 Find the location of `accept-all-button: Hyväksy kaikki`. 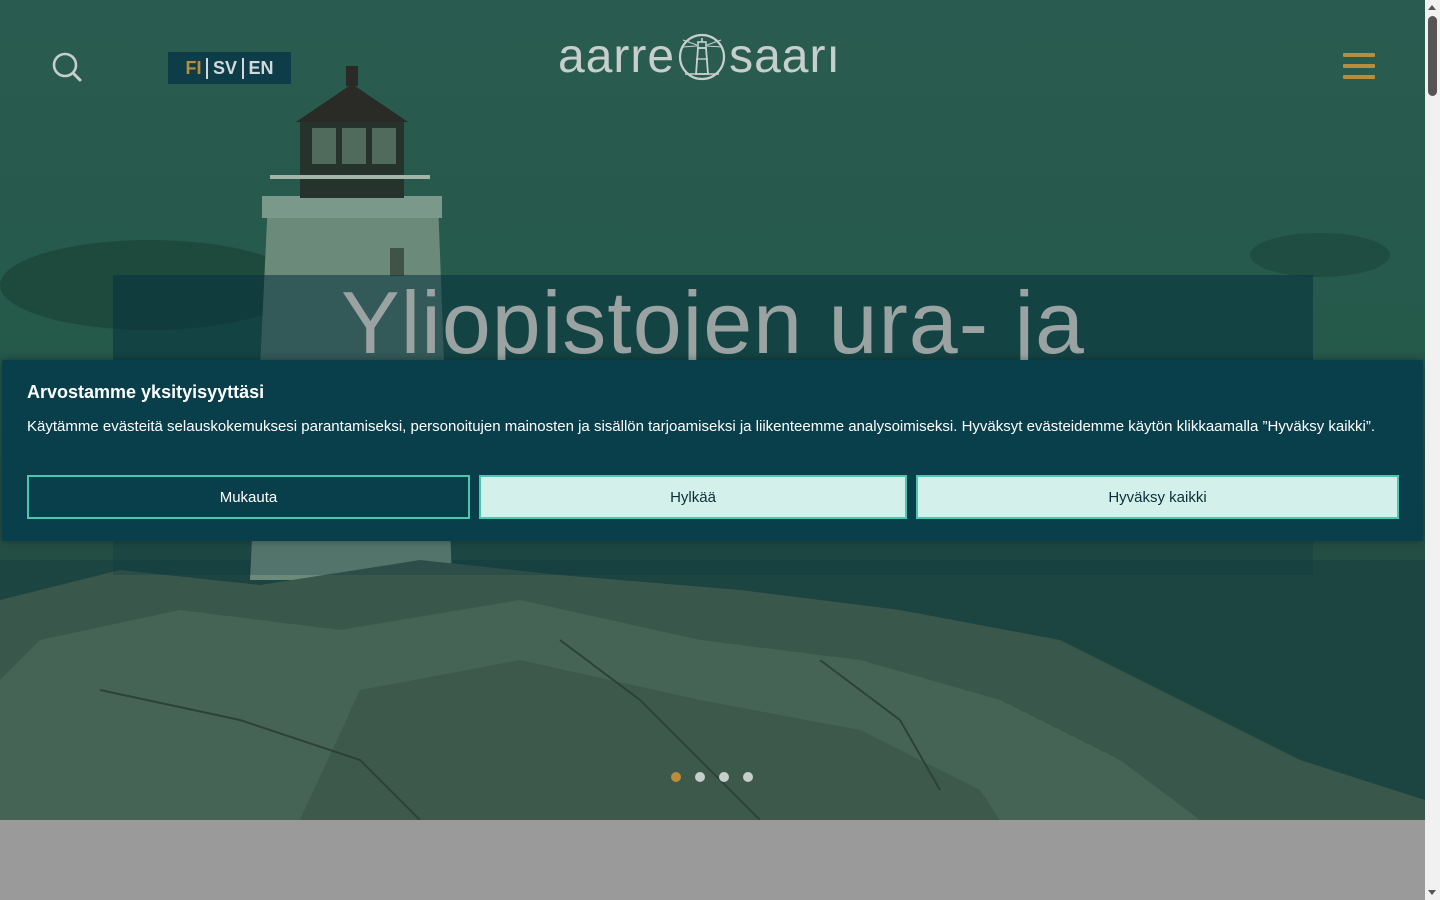

accept-all-button: Hyväksy kaikki is located at coordinates (1157, 497).